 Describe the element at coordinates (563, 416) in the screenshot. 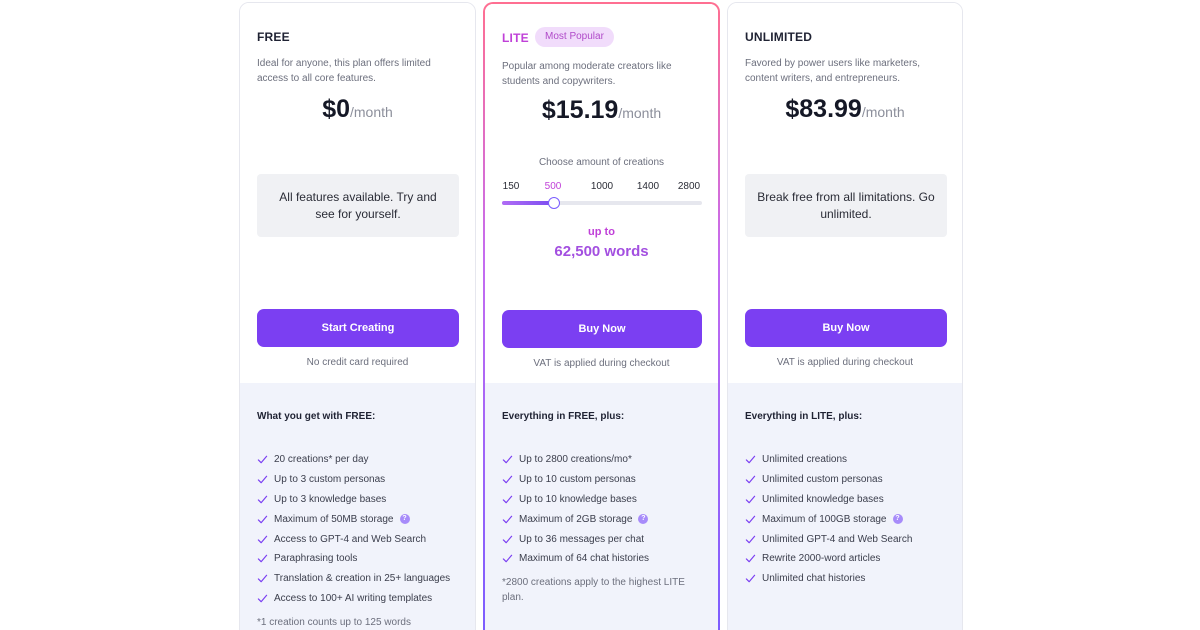

I see `features-heading: Everything in FREE, plus:` at that location.